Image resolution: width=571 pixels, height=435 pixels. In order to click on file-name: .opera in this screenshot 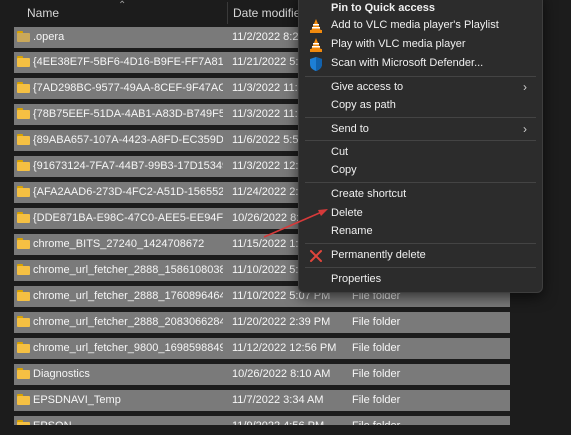, I will do `click(49, 37)`.